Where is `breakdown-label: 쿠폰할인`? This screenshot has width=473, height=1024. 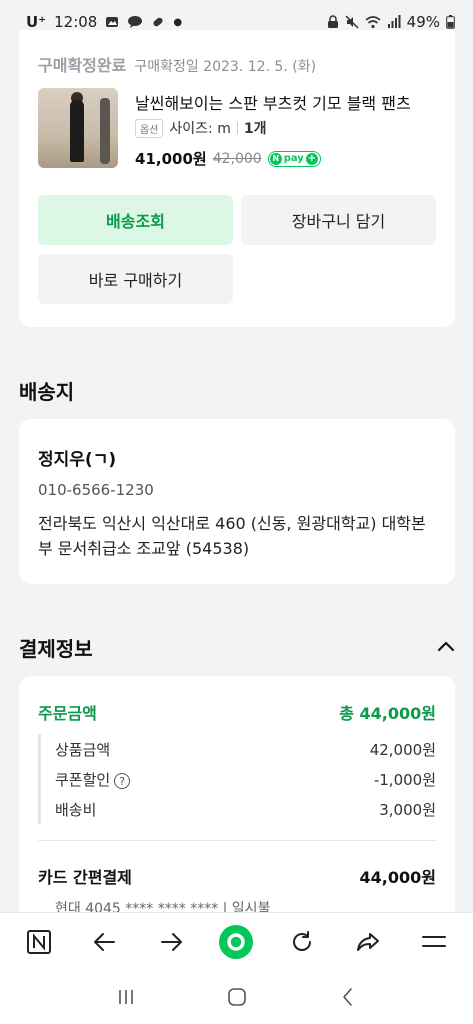
breakdown-label: 쿠폰할인 is located at coordinates (83, 779).